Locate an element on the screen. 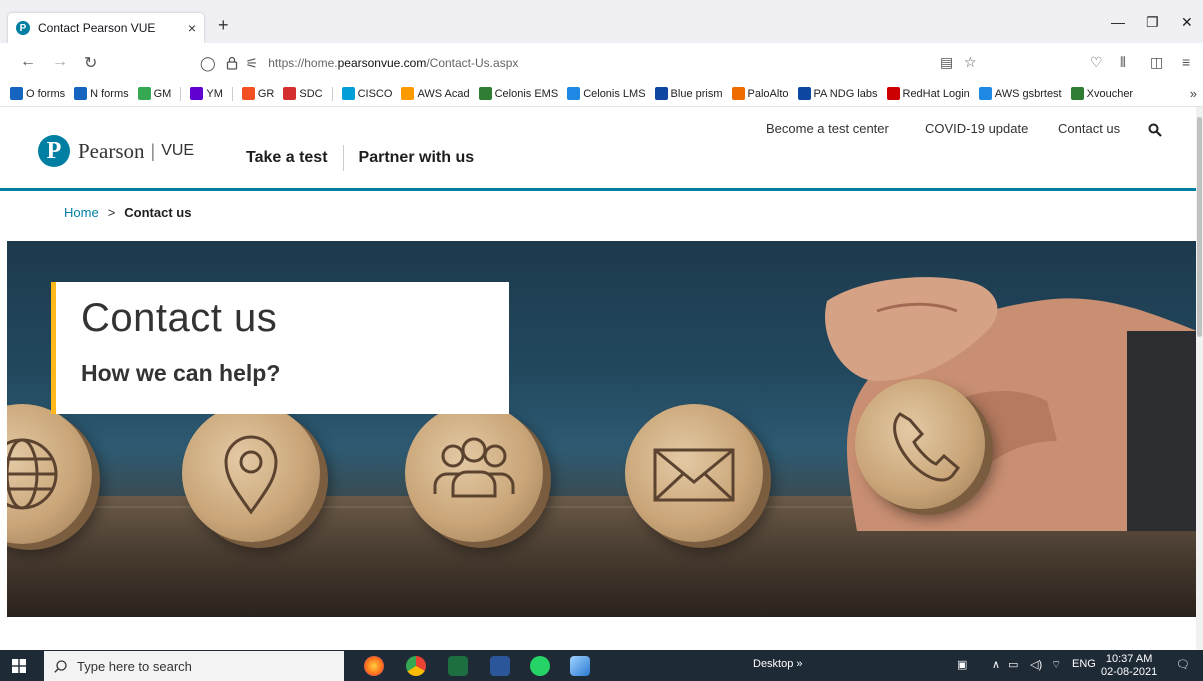  reload-icon: ↻ is located at coordinates (90, 63).